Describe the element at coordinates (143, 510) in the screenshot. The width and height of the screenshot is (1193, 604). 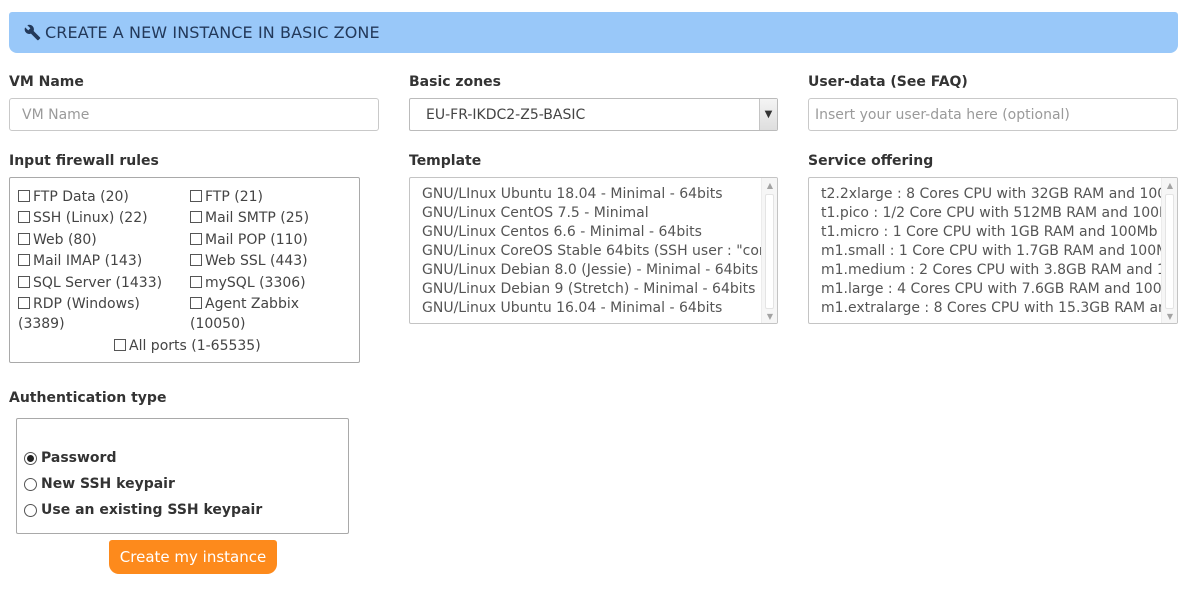
I see `auth-option-existing-ssh: Use an existing SSH keypair` at that location.